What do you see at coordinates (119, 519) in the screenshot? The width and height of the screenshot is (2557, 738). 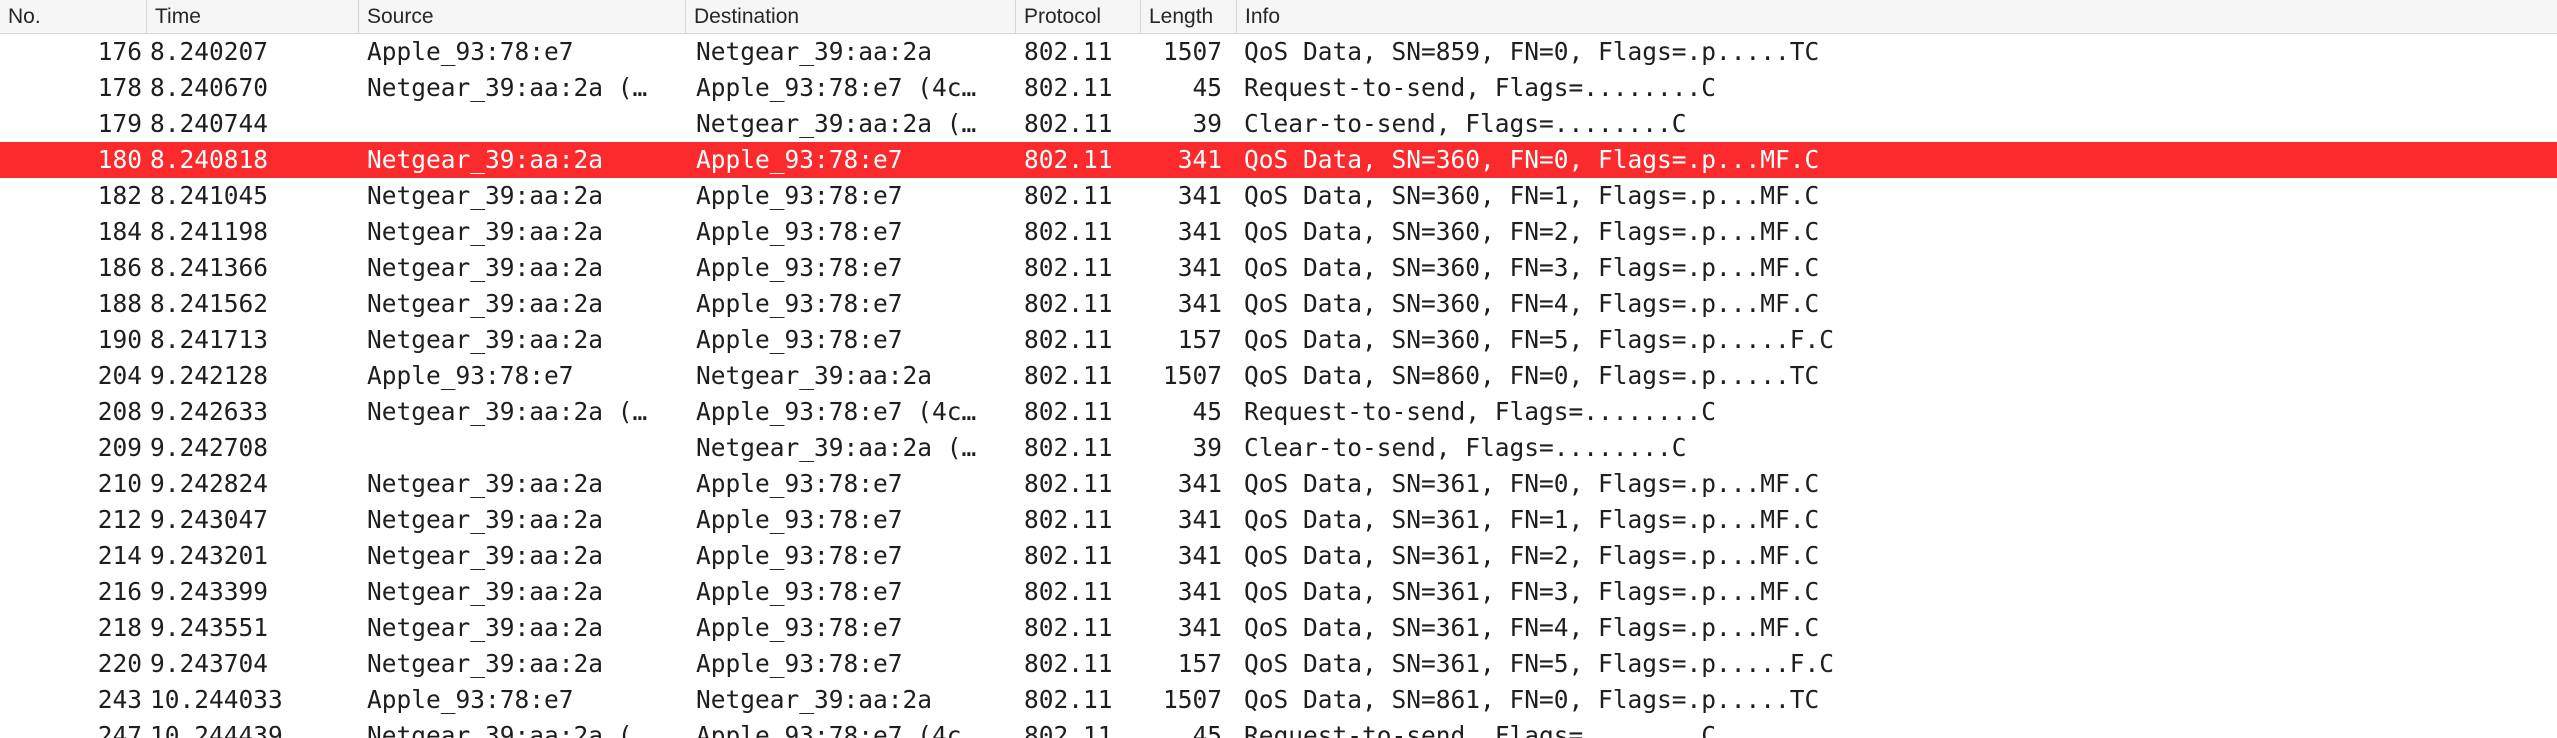 I see `packet-no: 212` at bounding box center [119, 519].